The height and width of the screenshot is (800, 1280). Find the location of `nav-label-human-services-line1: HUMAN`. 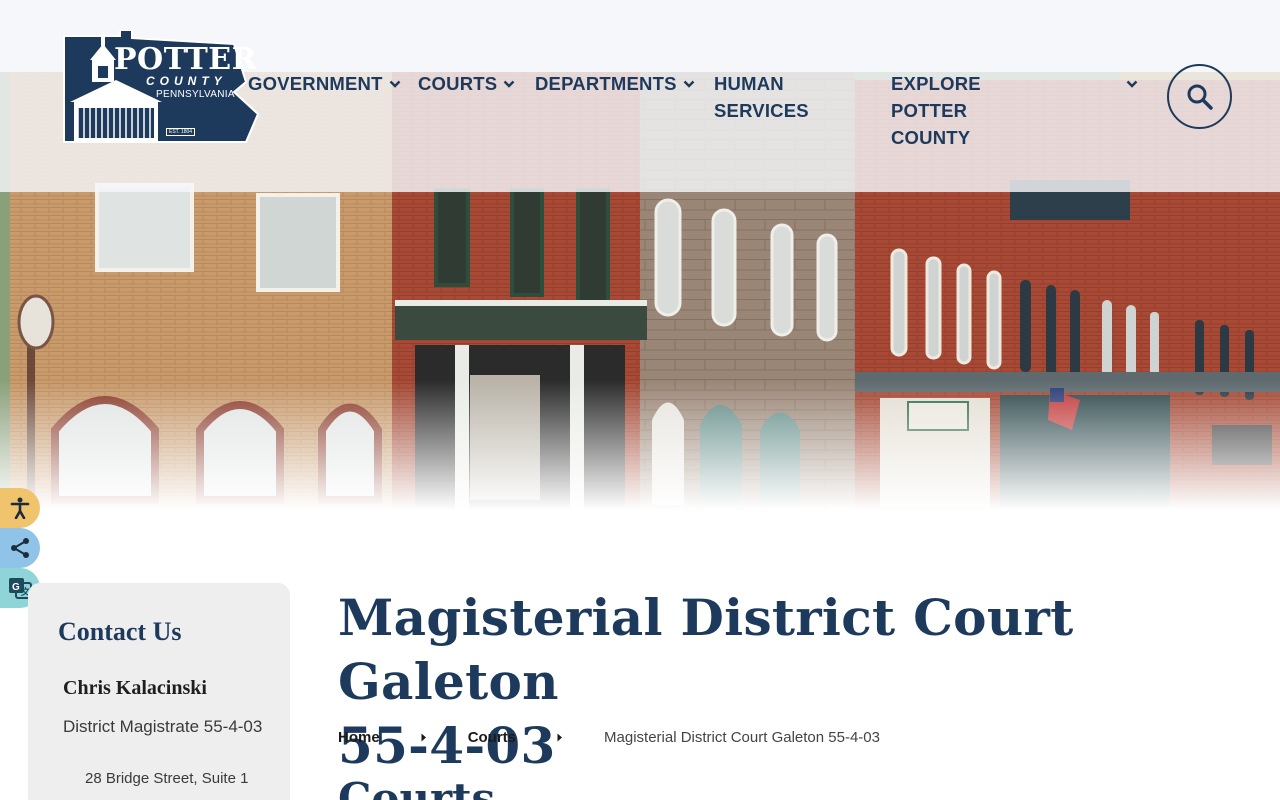

nav-label-human-services-line1: HUMAN is located at coordinates (749, 83).